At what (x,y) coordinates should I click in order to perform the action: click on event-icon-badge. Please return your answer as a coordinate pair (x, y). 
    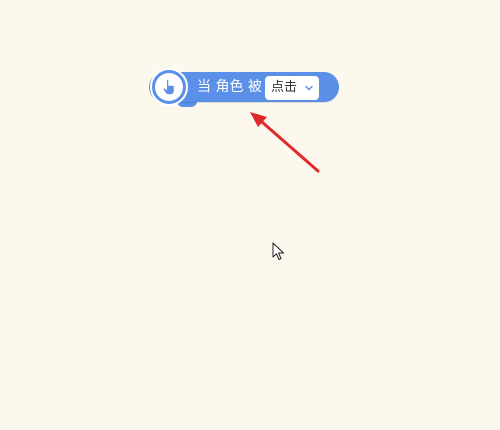
    Looking at the image, I should click on (169, 87).